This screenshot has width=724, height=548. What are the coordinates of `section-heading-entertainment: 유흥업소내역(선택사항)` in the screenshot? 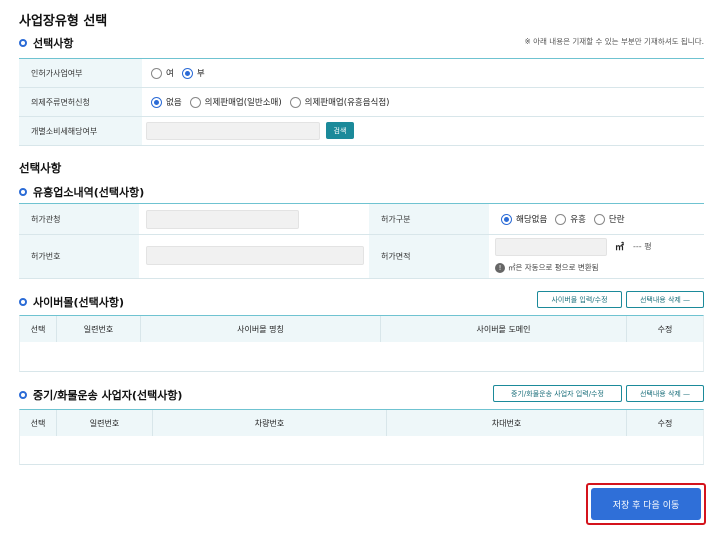 It's located at (81, 192).